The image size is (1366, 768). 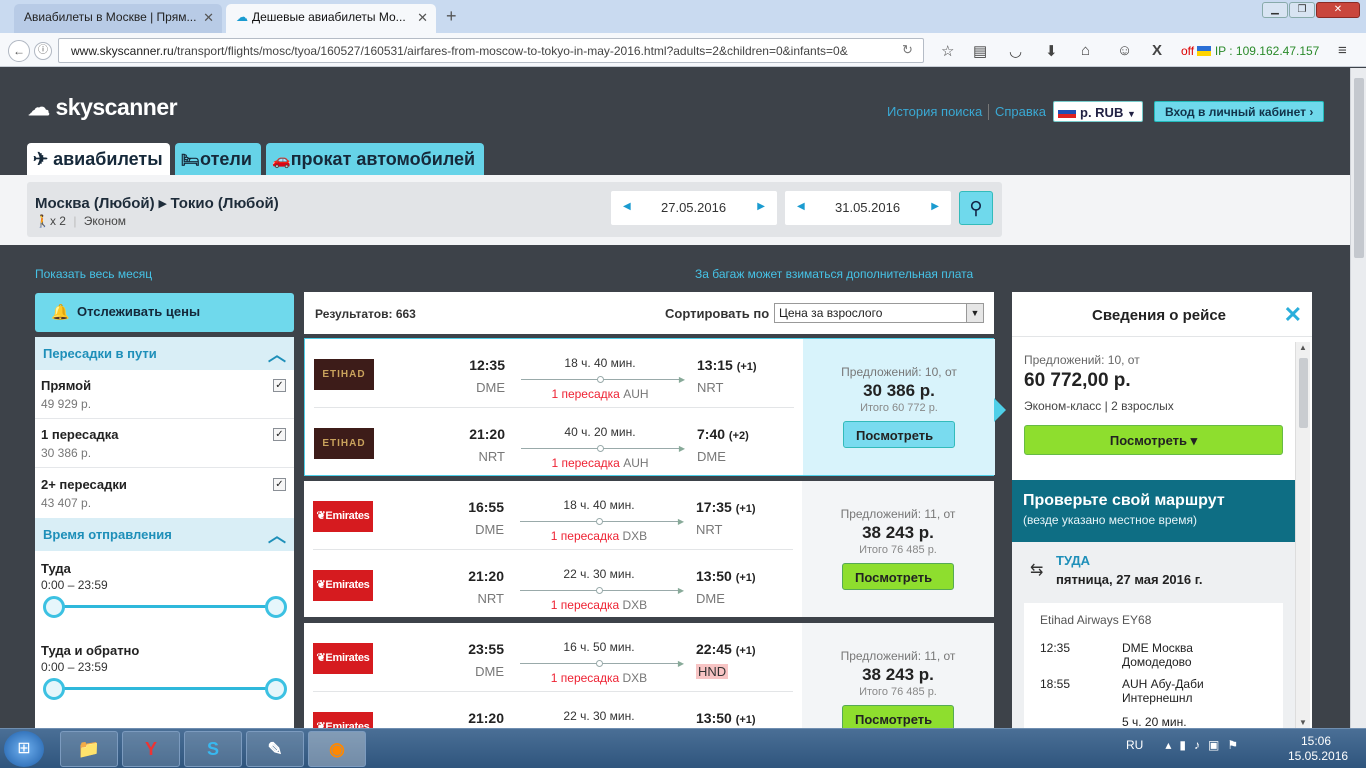 I want to click on day-offset: (+1), so click(x=745, y=720).